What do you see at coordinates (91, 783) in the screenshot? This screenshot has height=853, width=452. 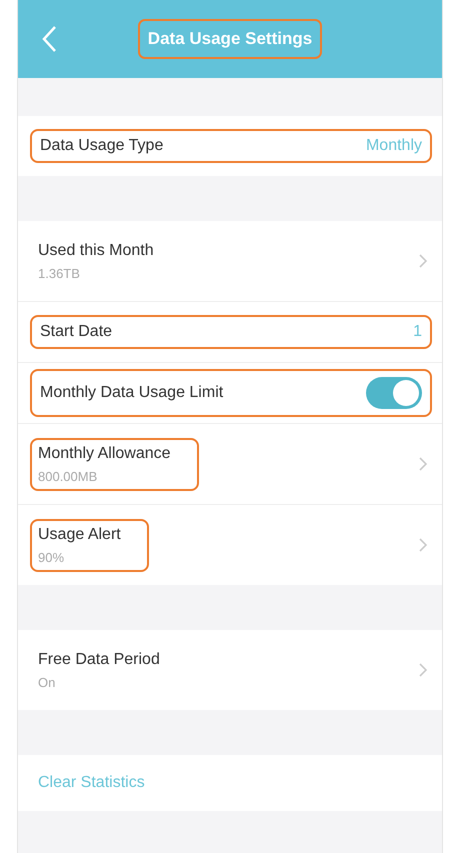 I see `clear-statistics-link: Clear Statistics` at bounding box center [91, 783].